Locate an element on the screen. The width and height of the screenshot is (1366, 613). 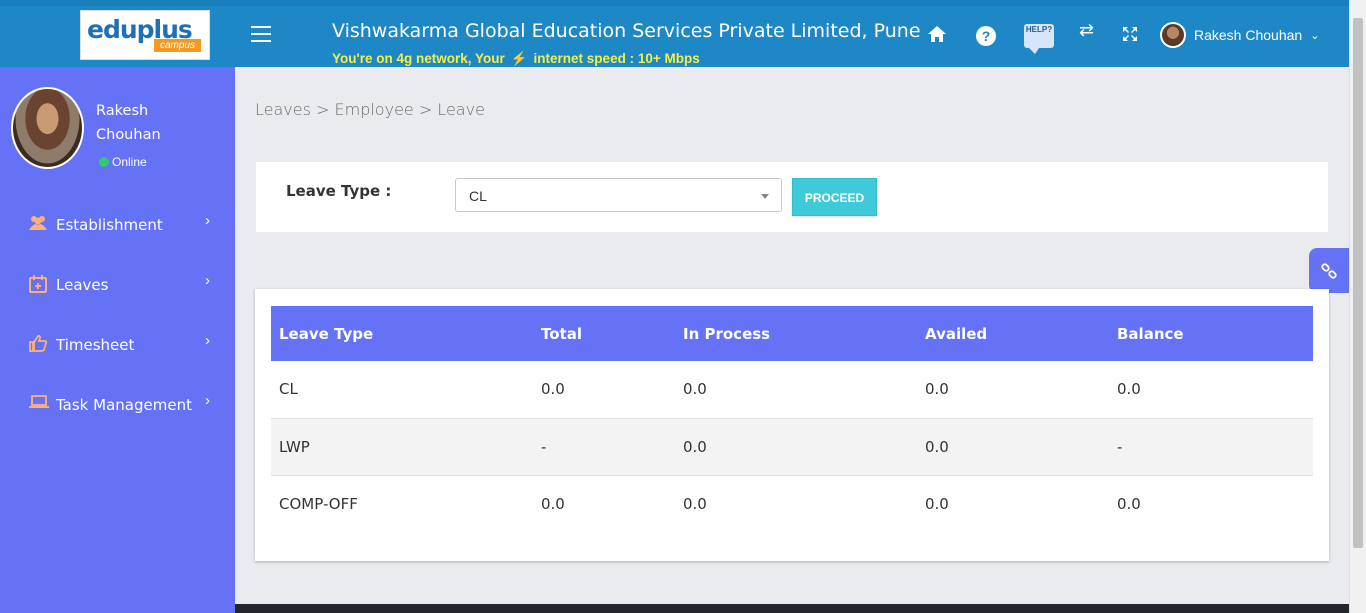
laptop-icon is located at coordinates (38, 404).